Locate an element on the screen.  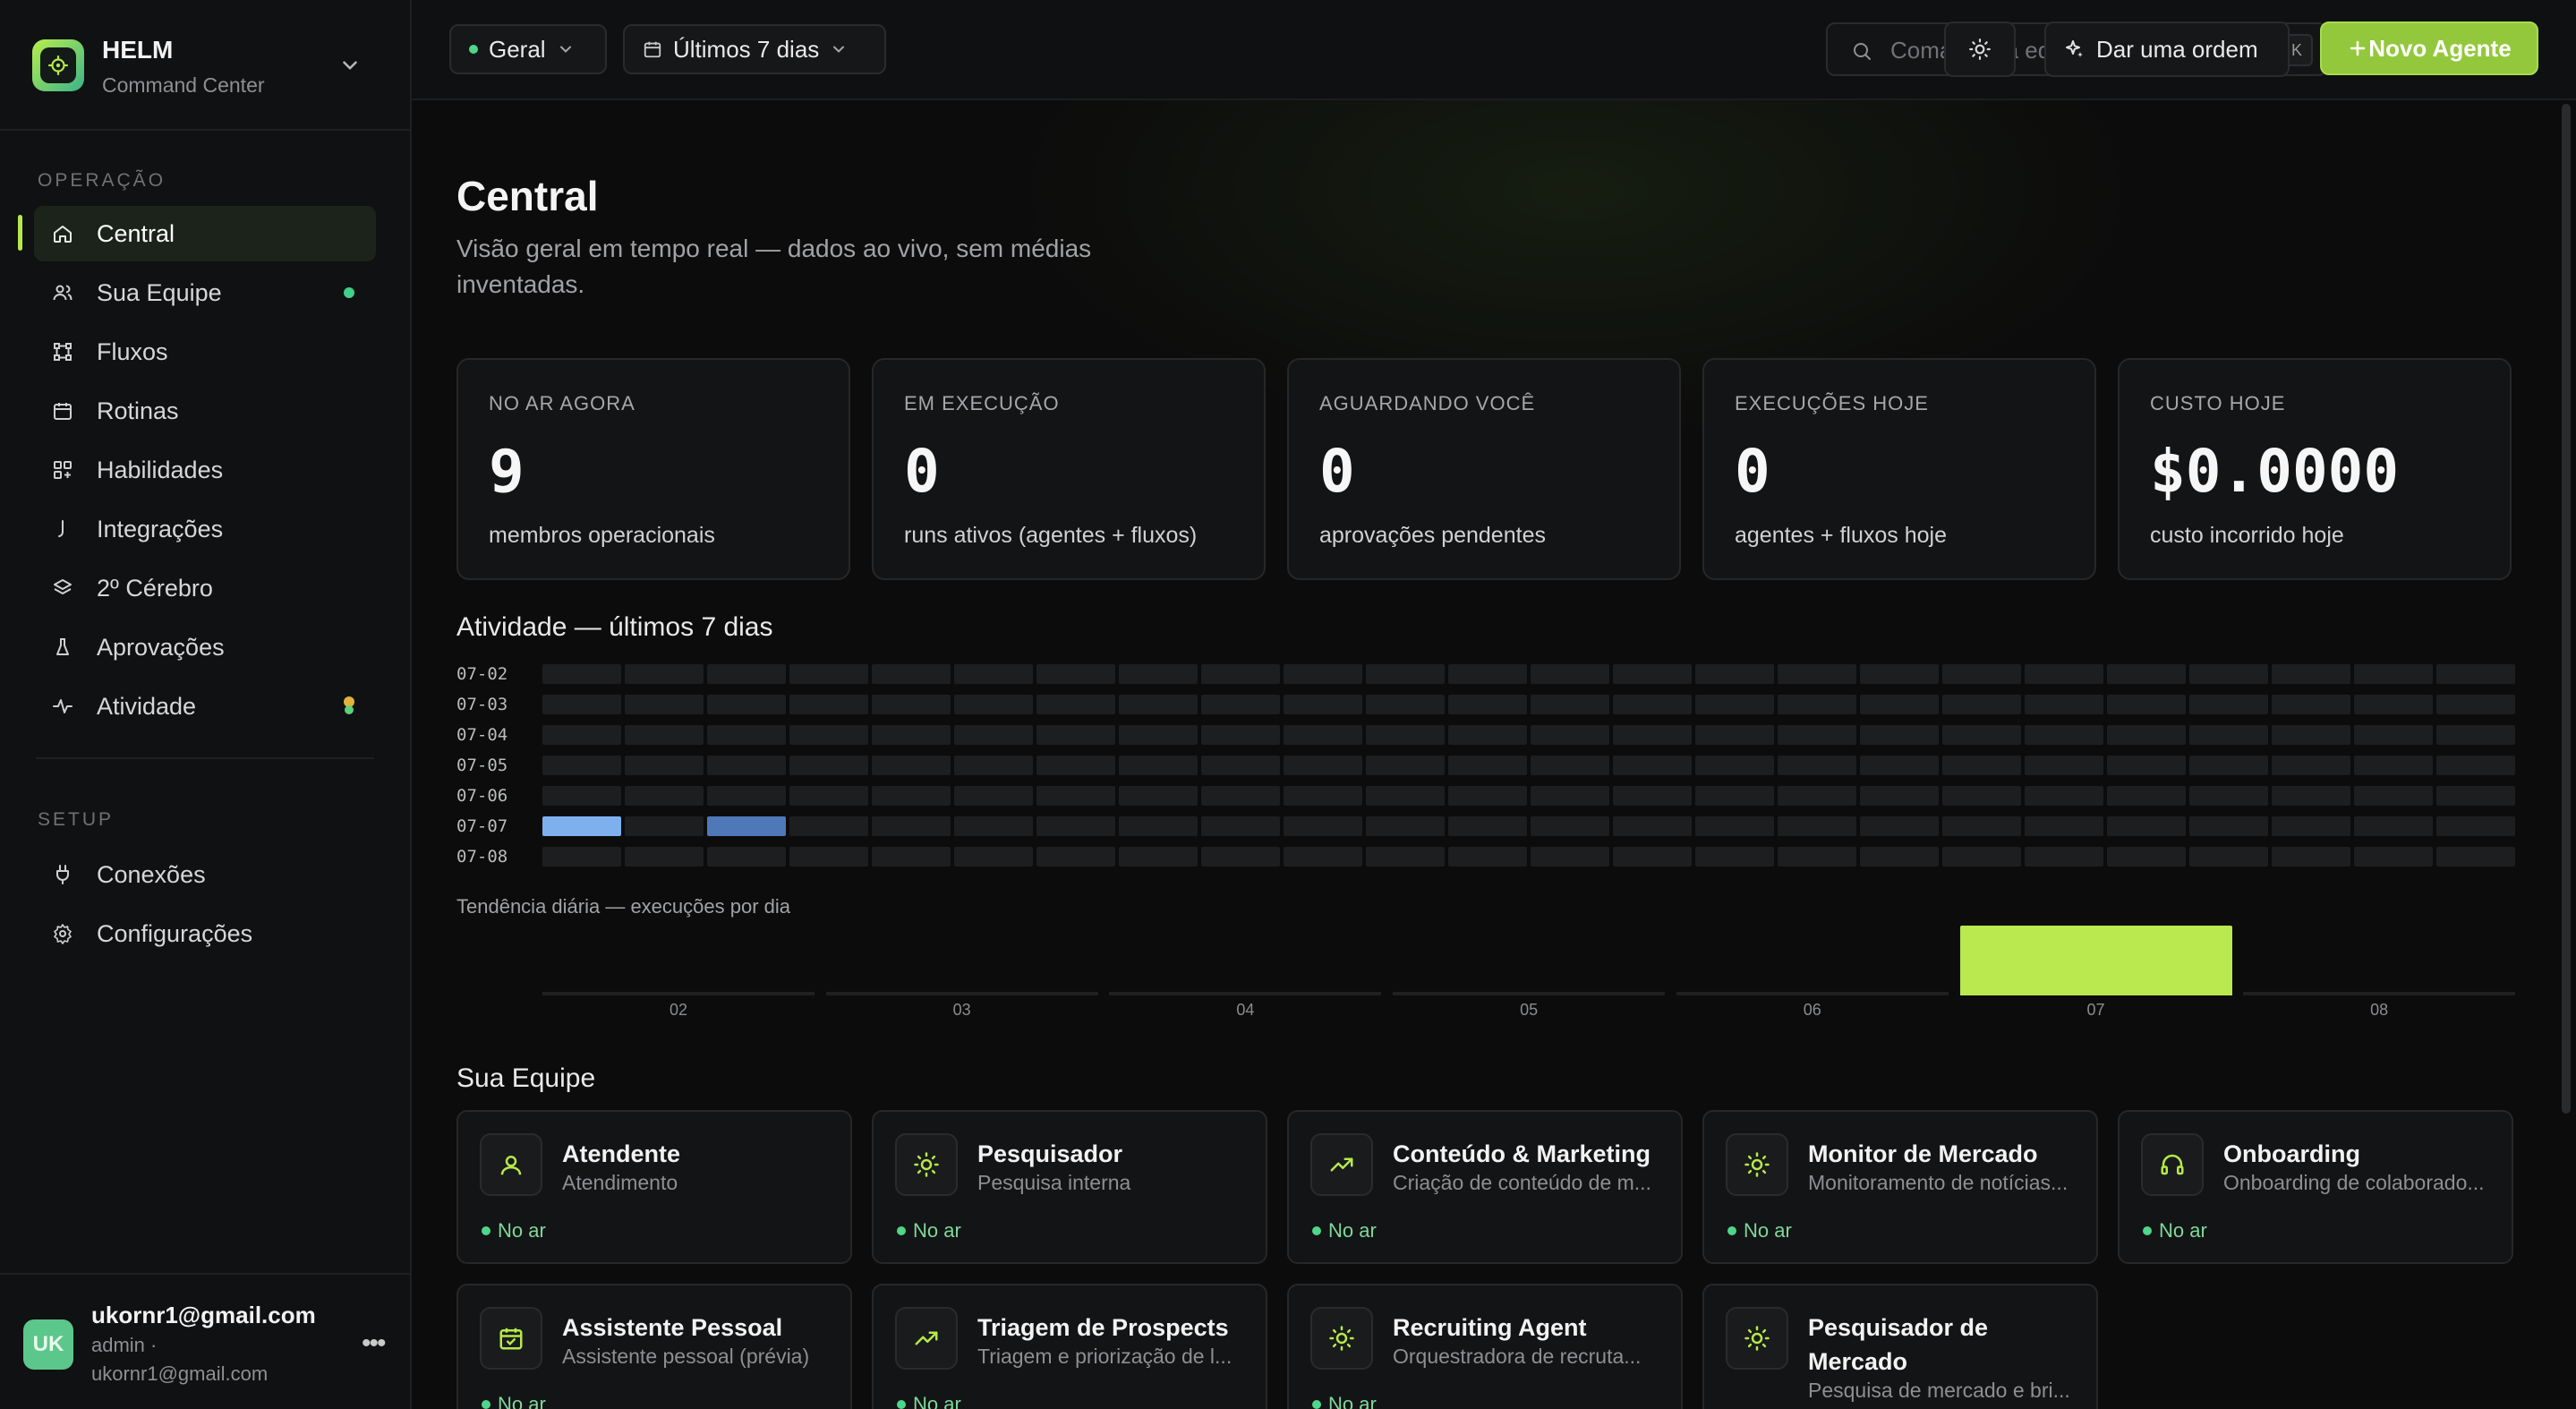
give-order-button: Dar uma ordem is located at coordinates (2167, 49).